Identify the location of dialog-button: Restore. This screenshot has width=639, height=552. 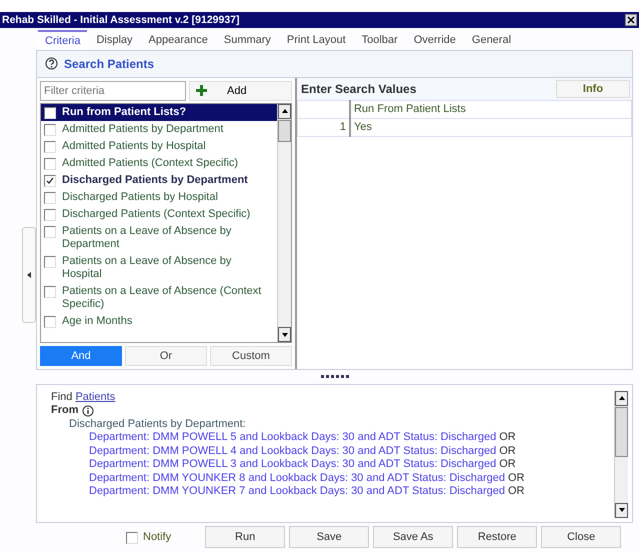
(497, 537).